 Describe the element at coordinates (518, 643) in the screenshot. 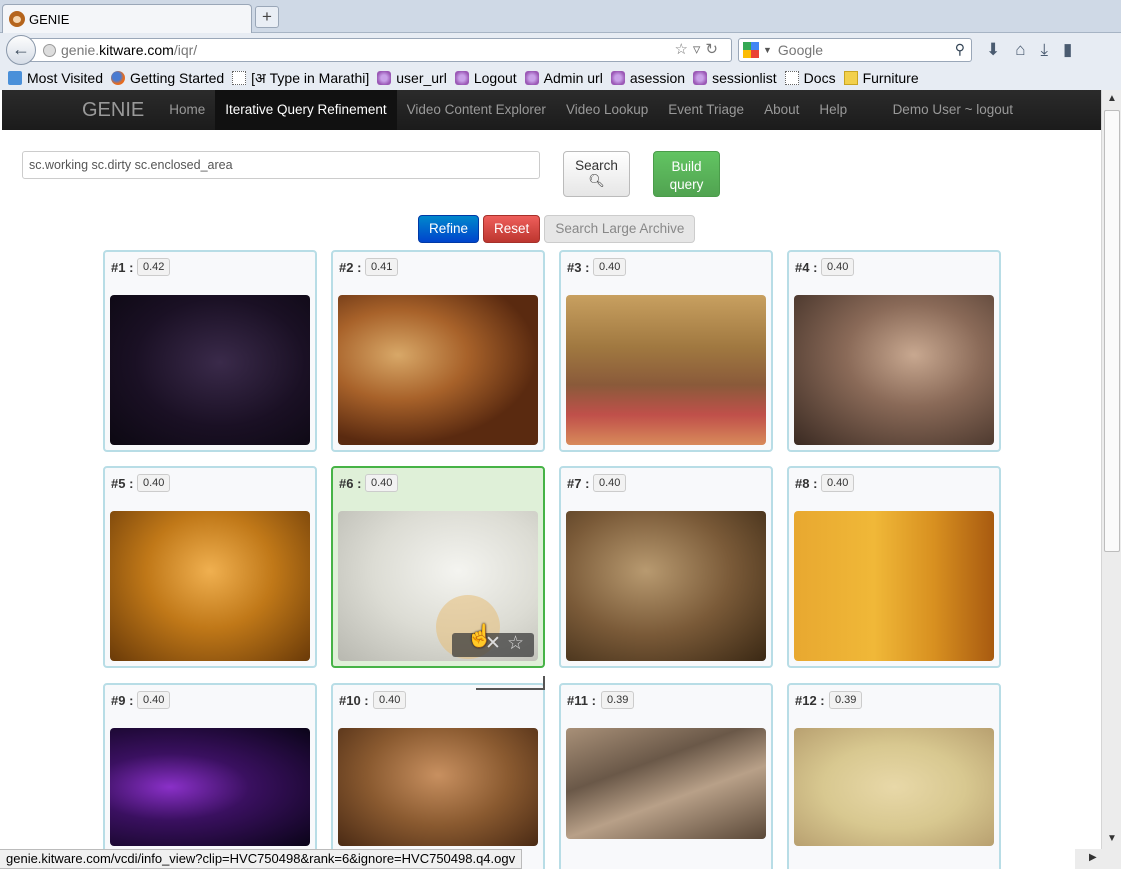

I see `star-icon: ☆` at that location.